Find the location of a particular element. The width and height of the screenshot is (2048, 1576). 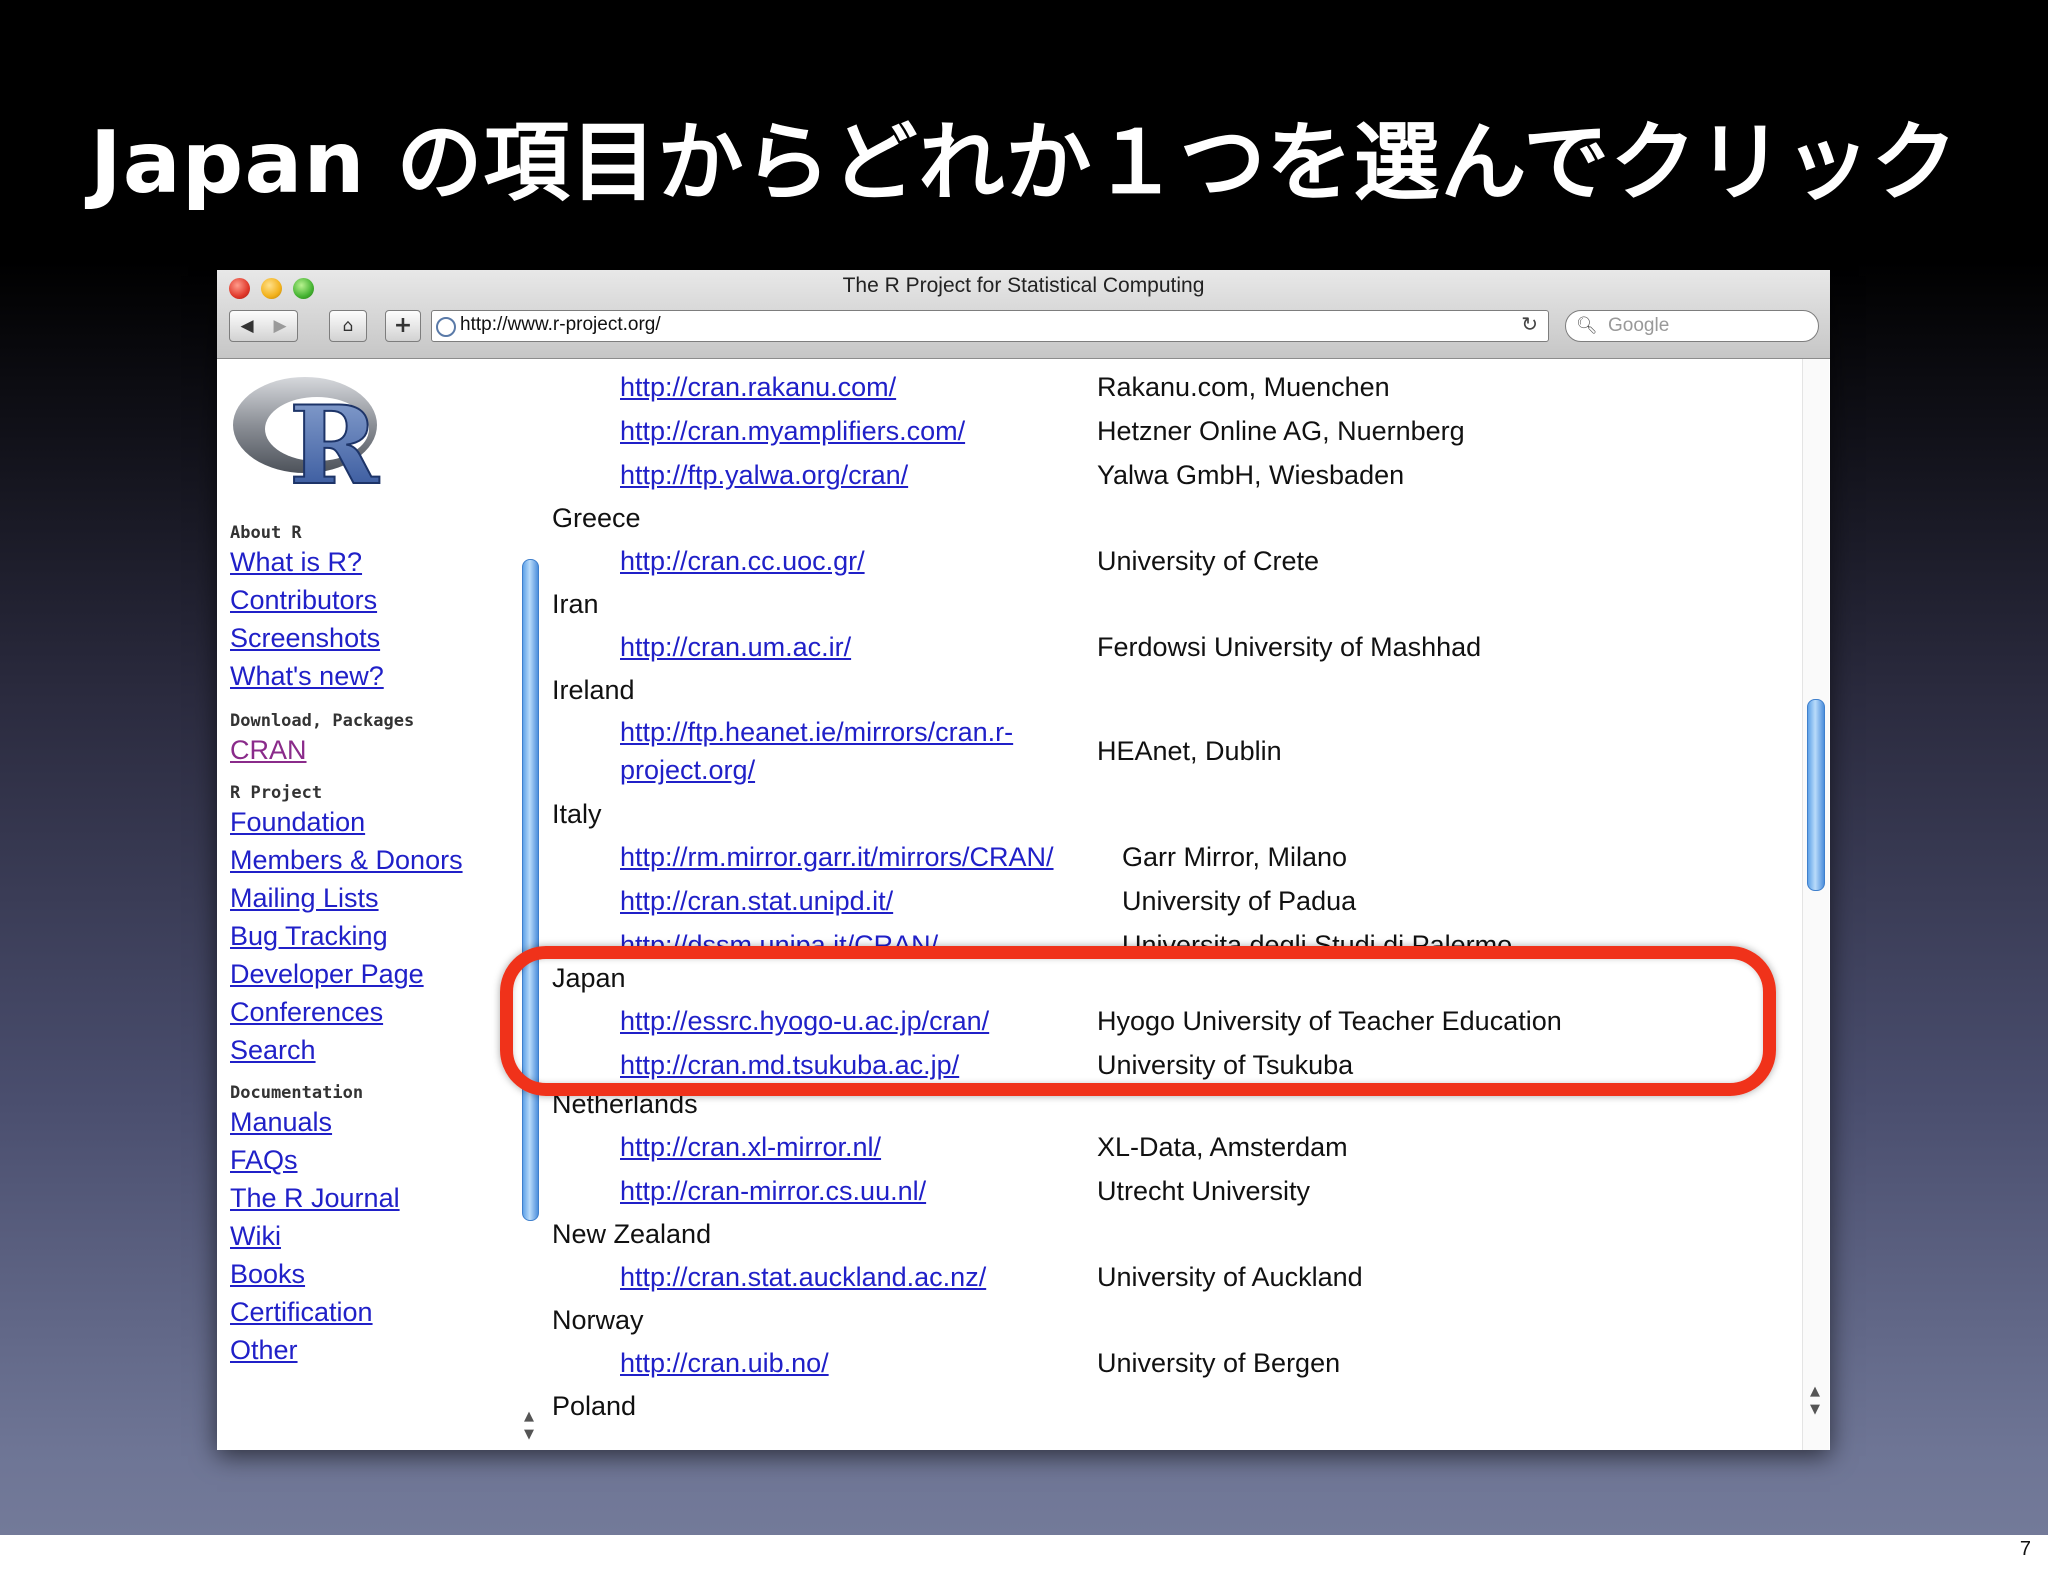

mirror-host: Rakanu.com, Muenchen is located at coordinates (1243, 387).